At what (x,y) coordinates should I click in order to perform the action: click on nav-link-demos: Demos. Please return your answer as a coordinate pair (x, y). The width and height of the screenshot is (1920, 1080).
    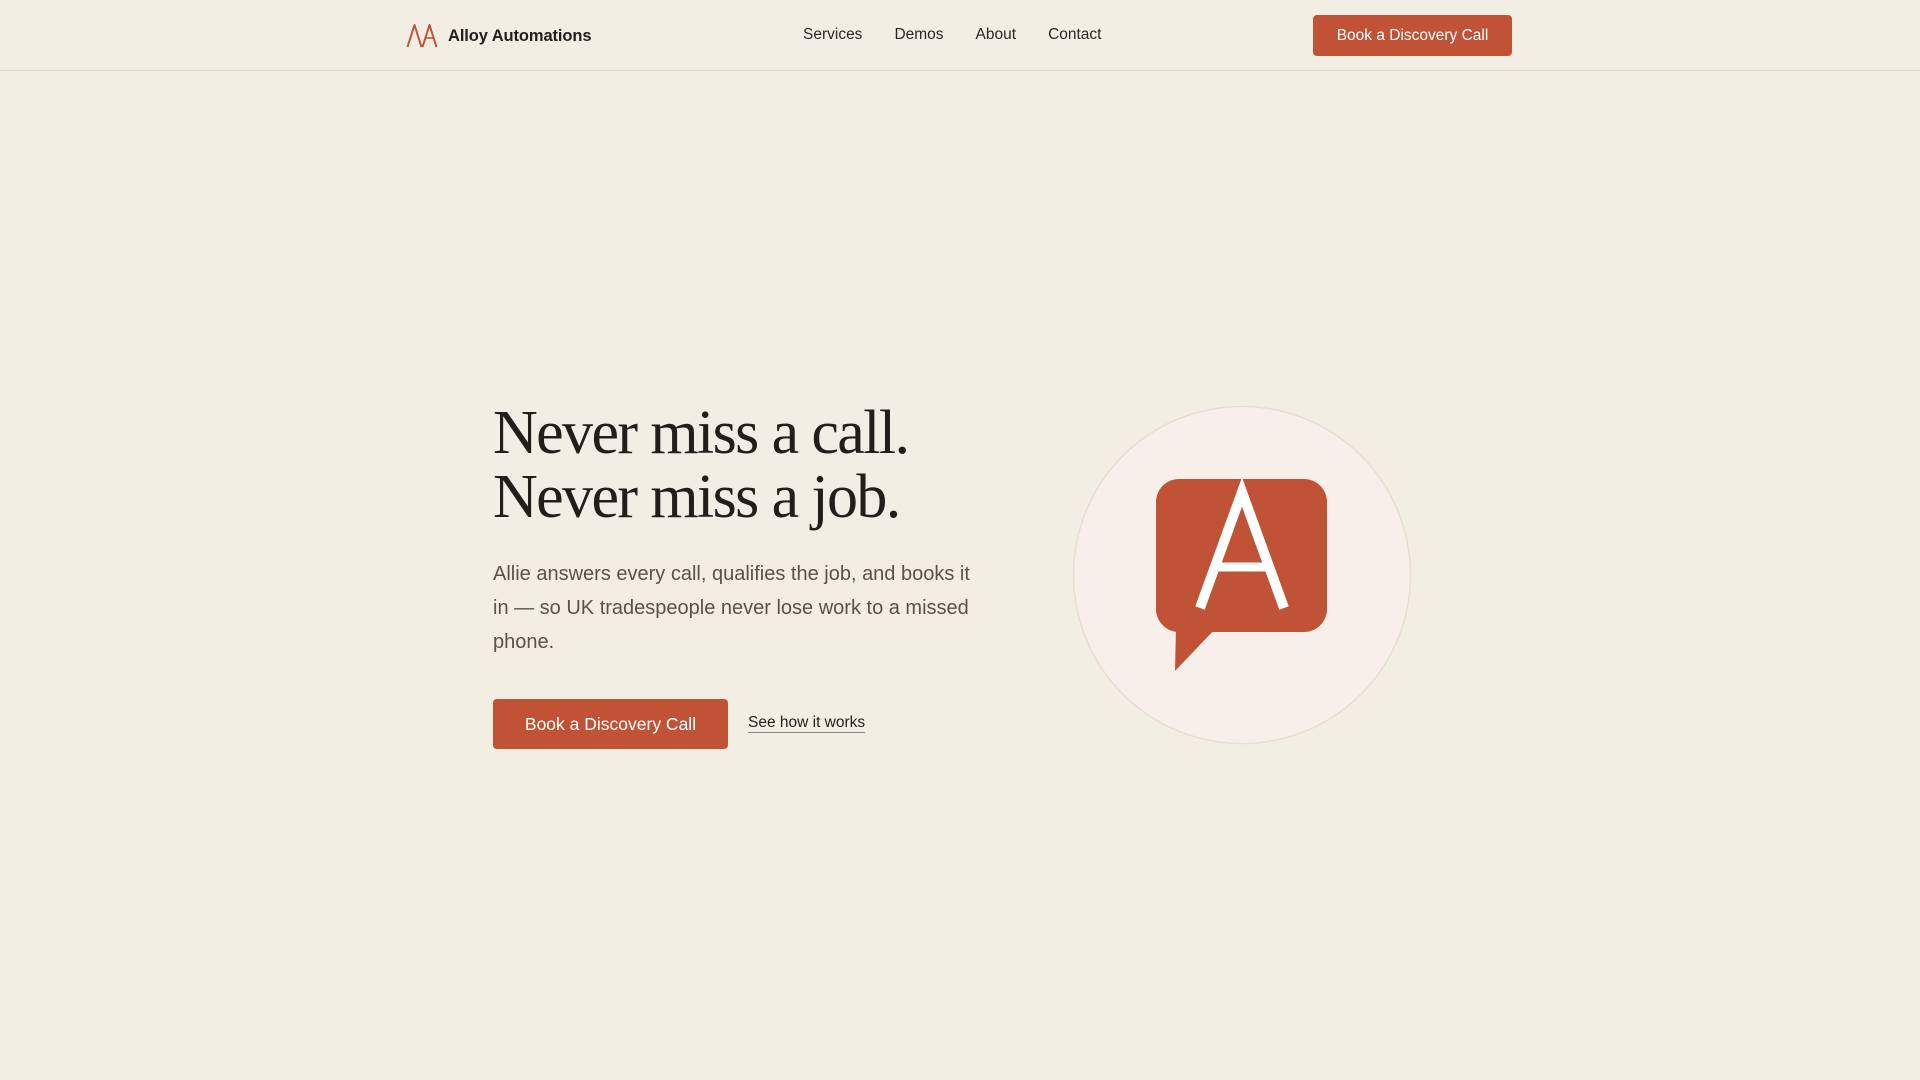
    Looking at the image, I should click on (918, 35).